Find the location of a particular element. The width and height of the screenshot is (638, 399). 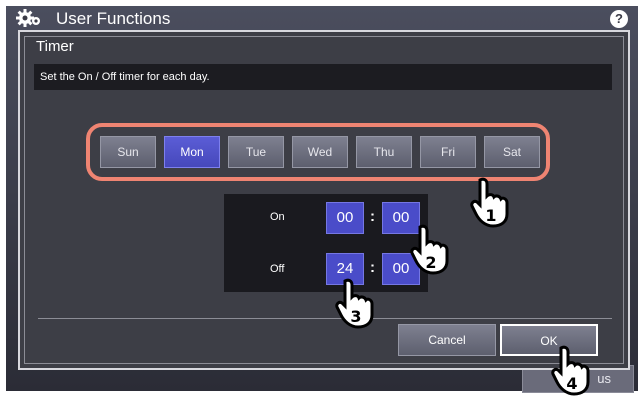

help-icon: ? is located at coordinates (619, 19).